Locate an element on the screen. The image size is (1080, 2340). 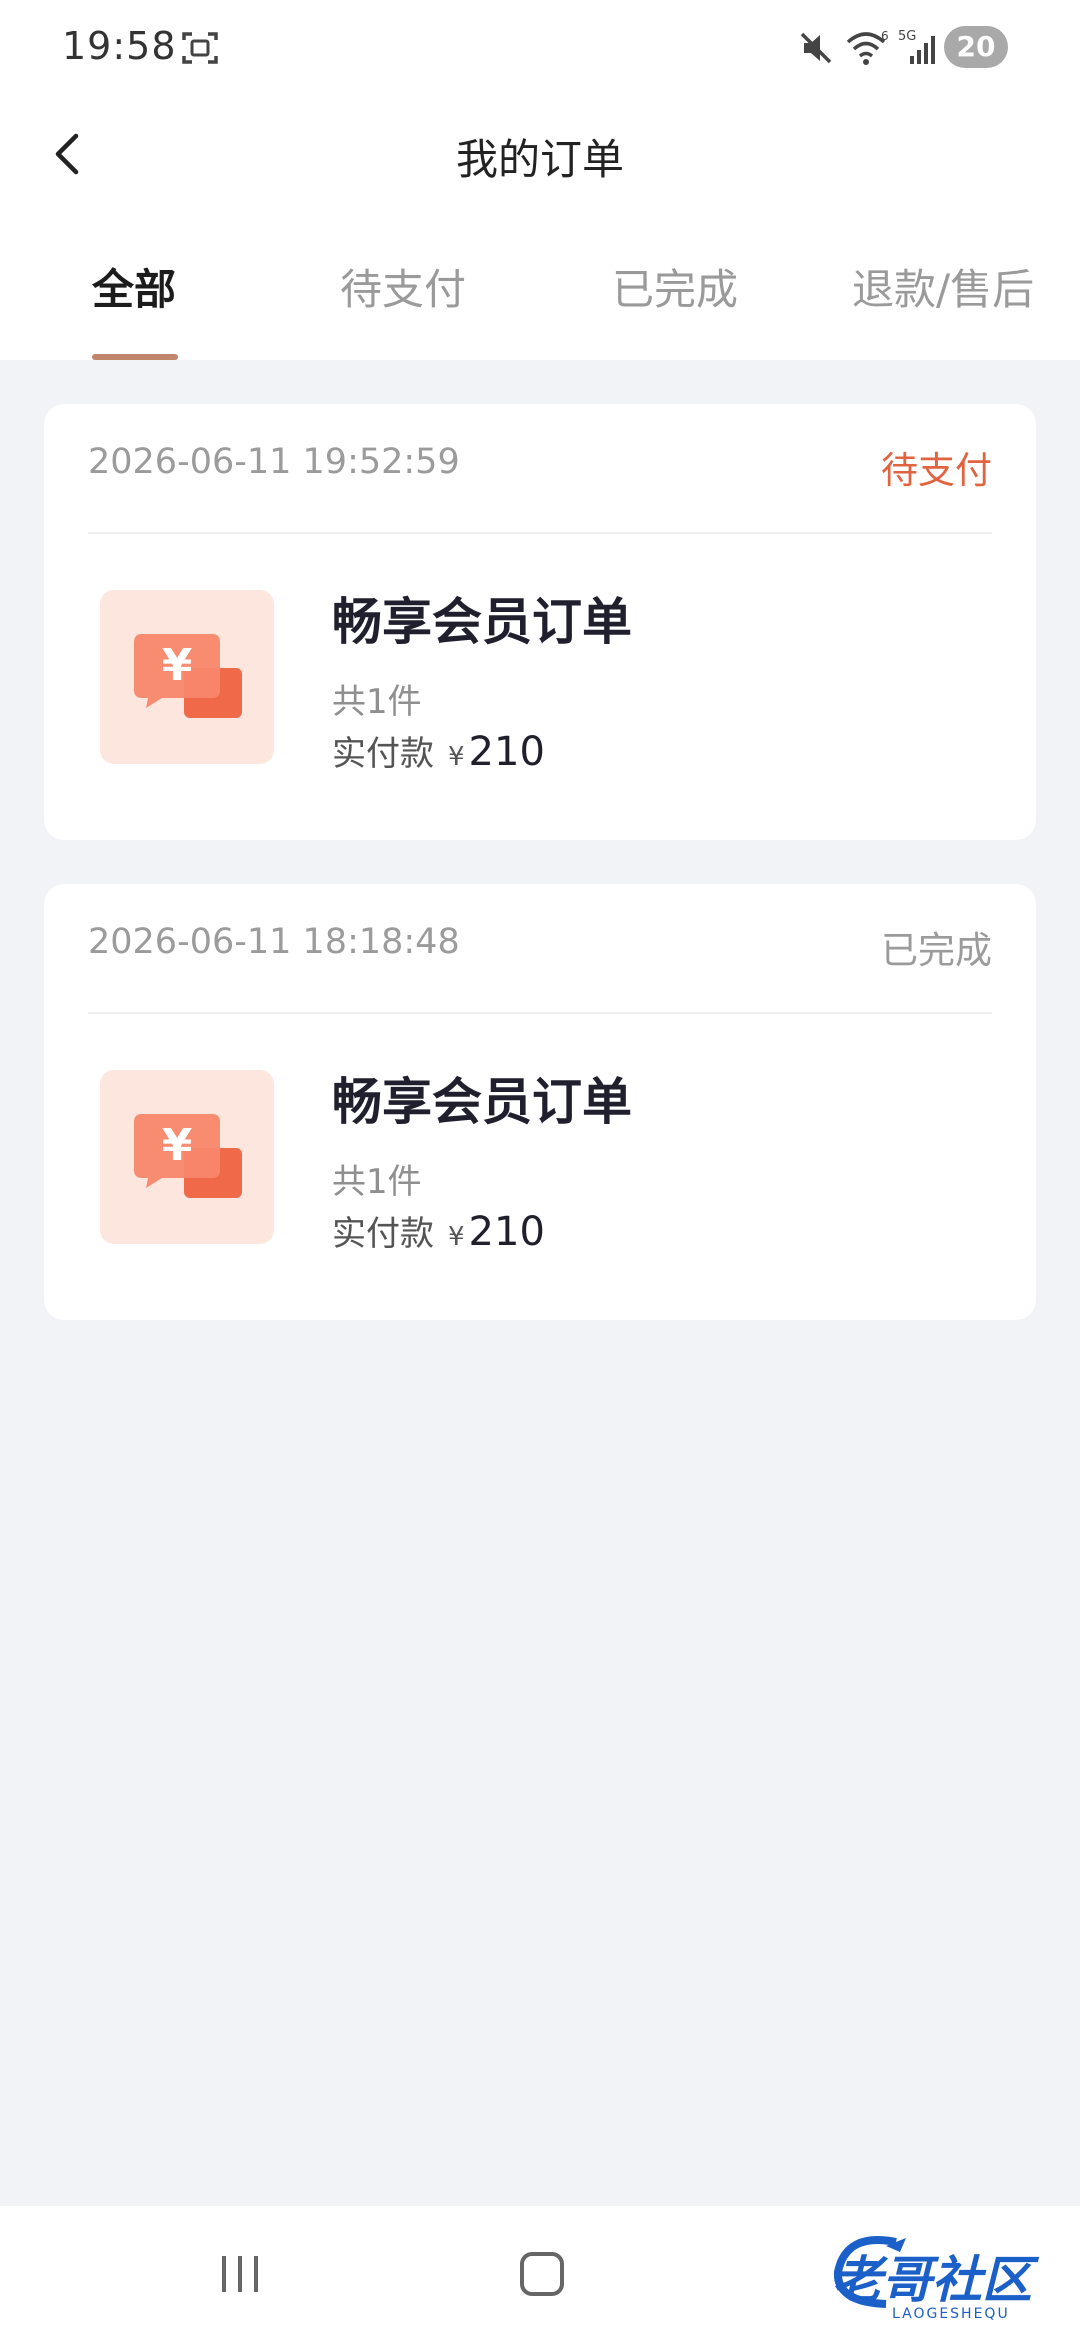
tab-refund-aftersale: 退款/售后 is located at coordinates (943, 286).